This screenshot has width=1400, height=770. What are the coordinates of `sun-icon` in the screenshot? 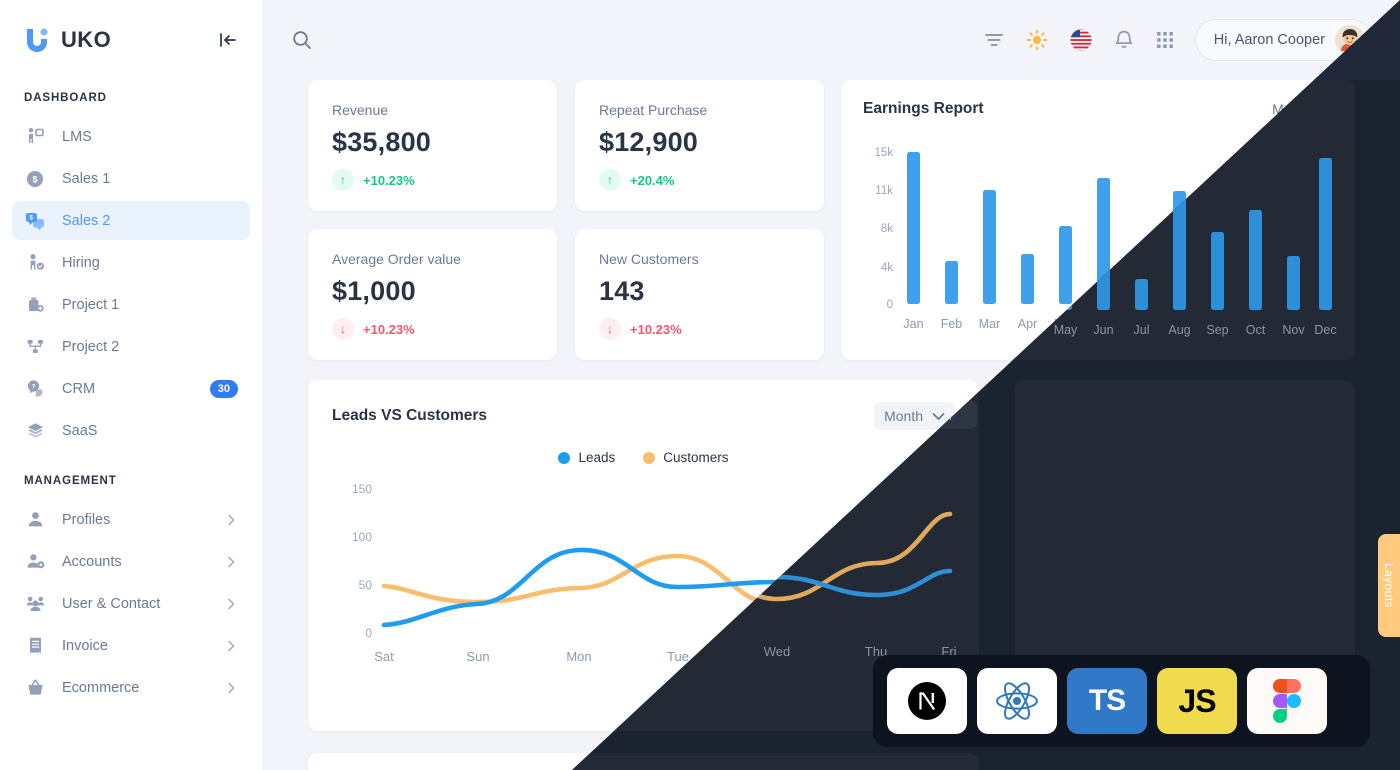 It's located at (1037, 40).